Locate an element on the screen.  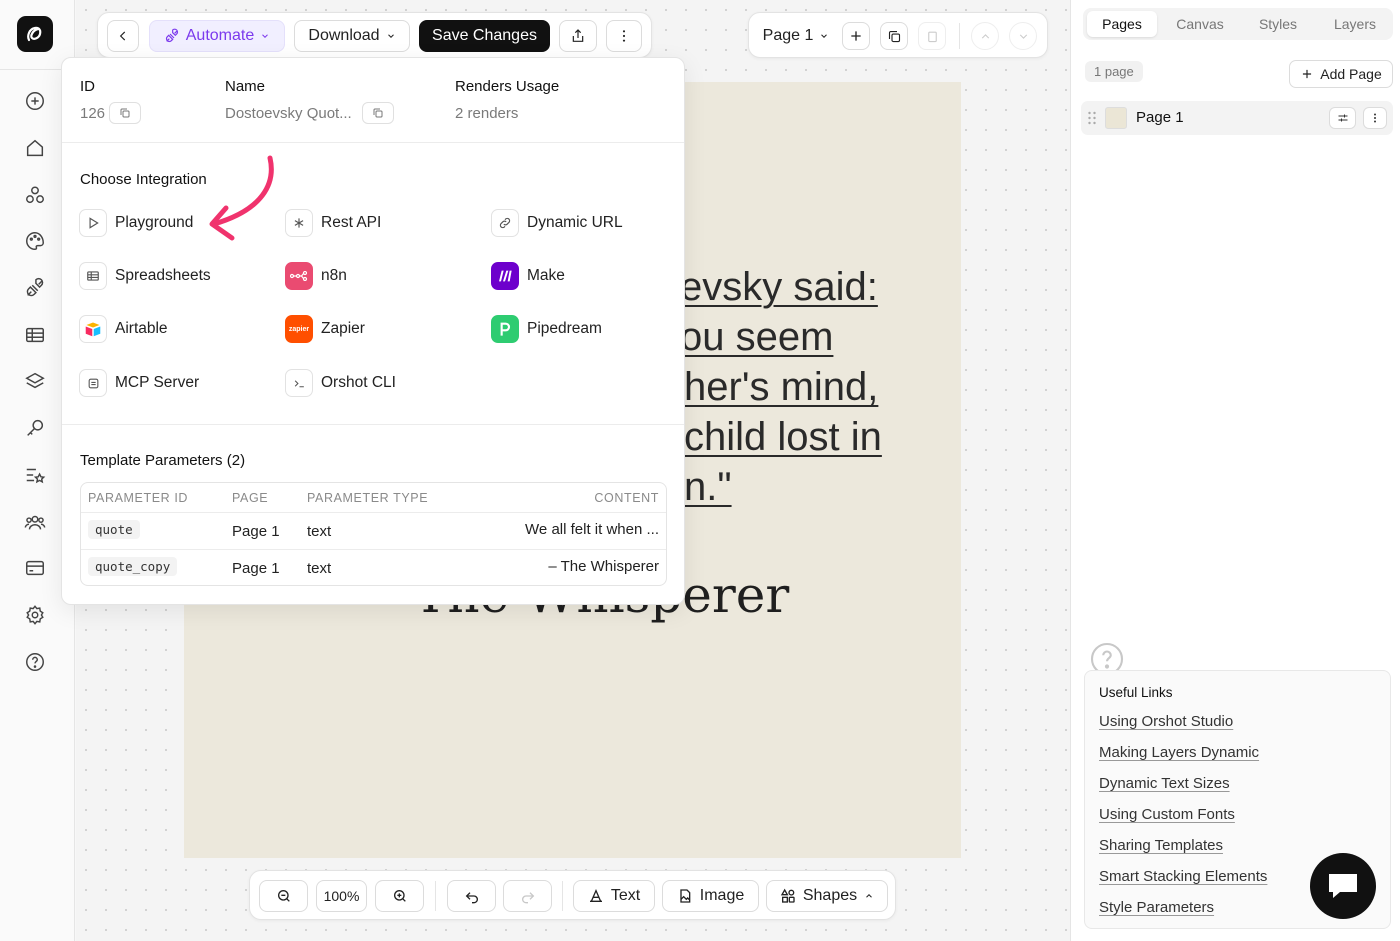
redo-icon is located at coordinates (527, 898).